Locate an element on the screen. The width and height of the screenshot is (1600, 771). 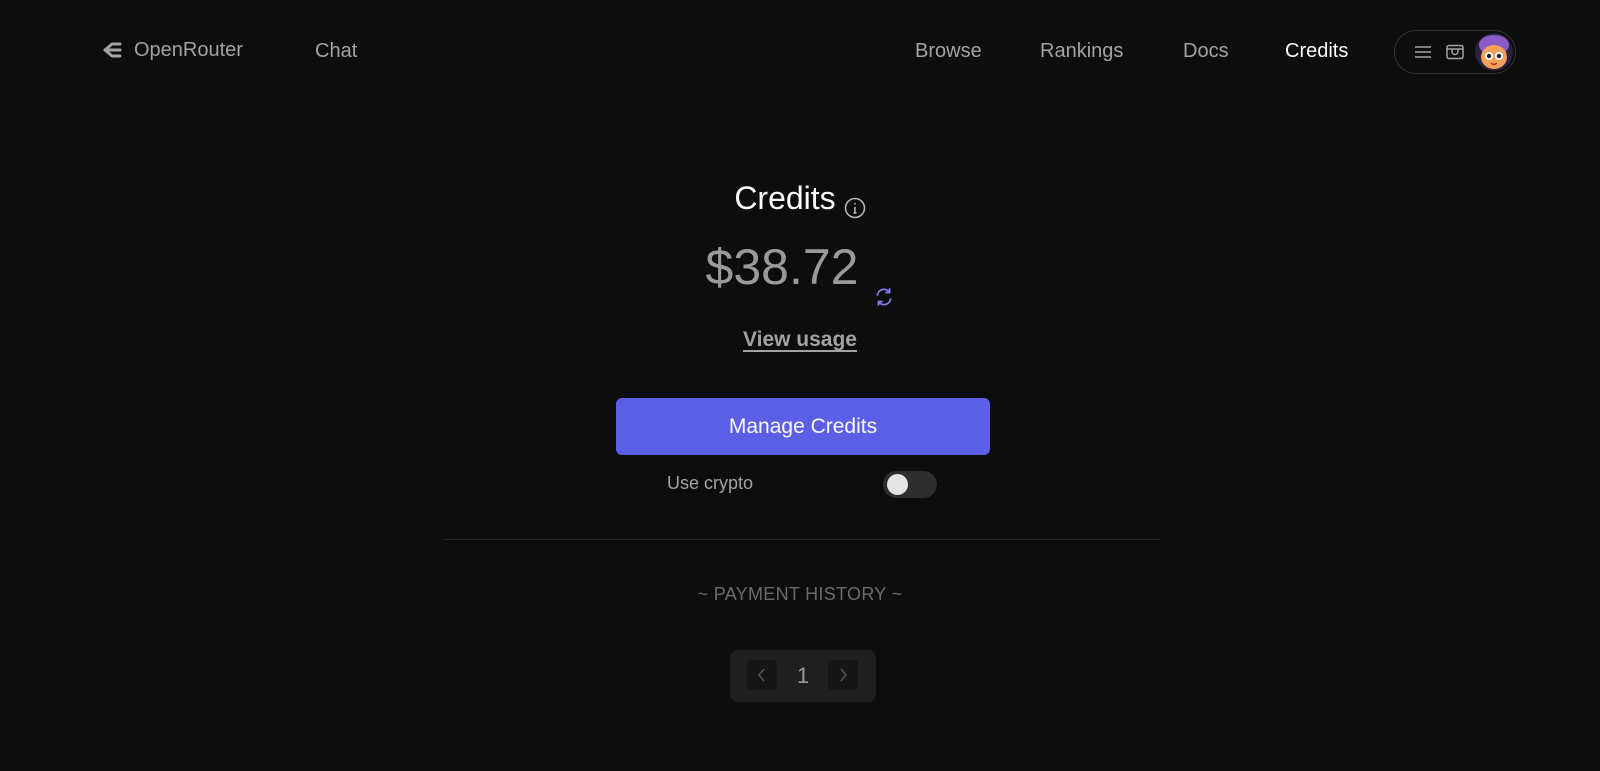
pagination: 1 is located at coordinates (803, 676).